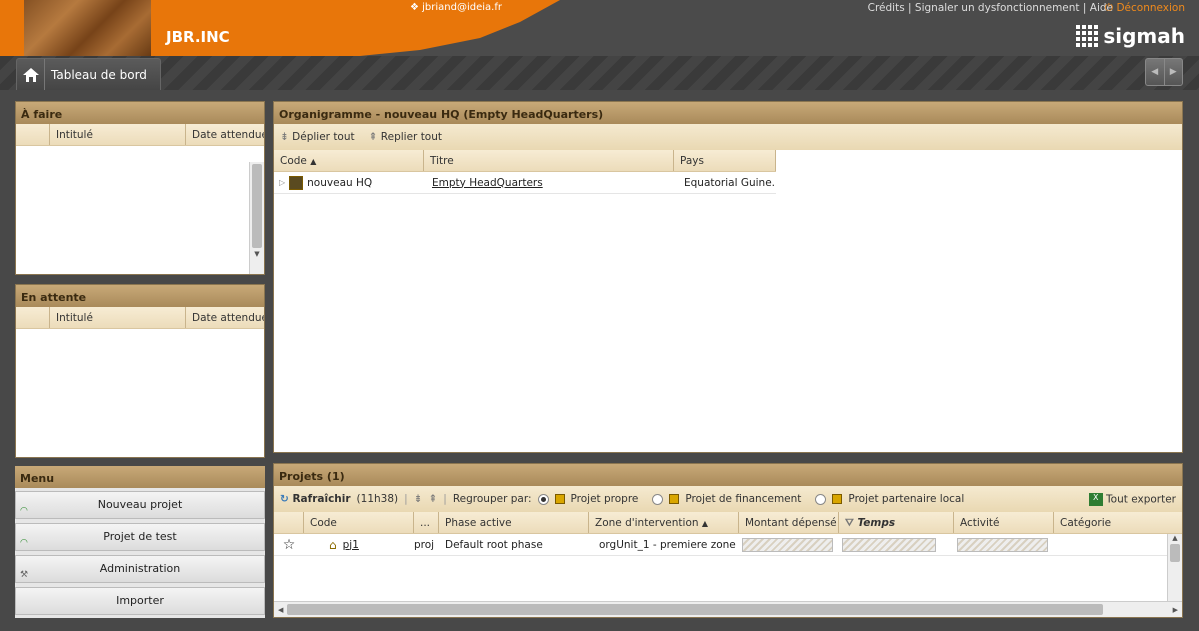 The height and width of the screenshot is (631, 1199). Describe the element at coordinates (411, 137) in the screenshot. I see `collapse-label: Replier tout` at that location.